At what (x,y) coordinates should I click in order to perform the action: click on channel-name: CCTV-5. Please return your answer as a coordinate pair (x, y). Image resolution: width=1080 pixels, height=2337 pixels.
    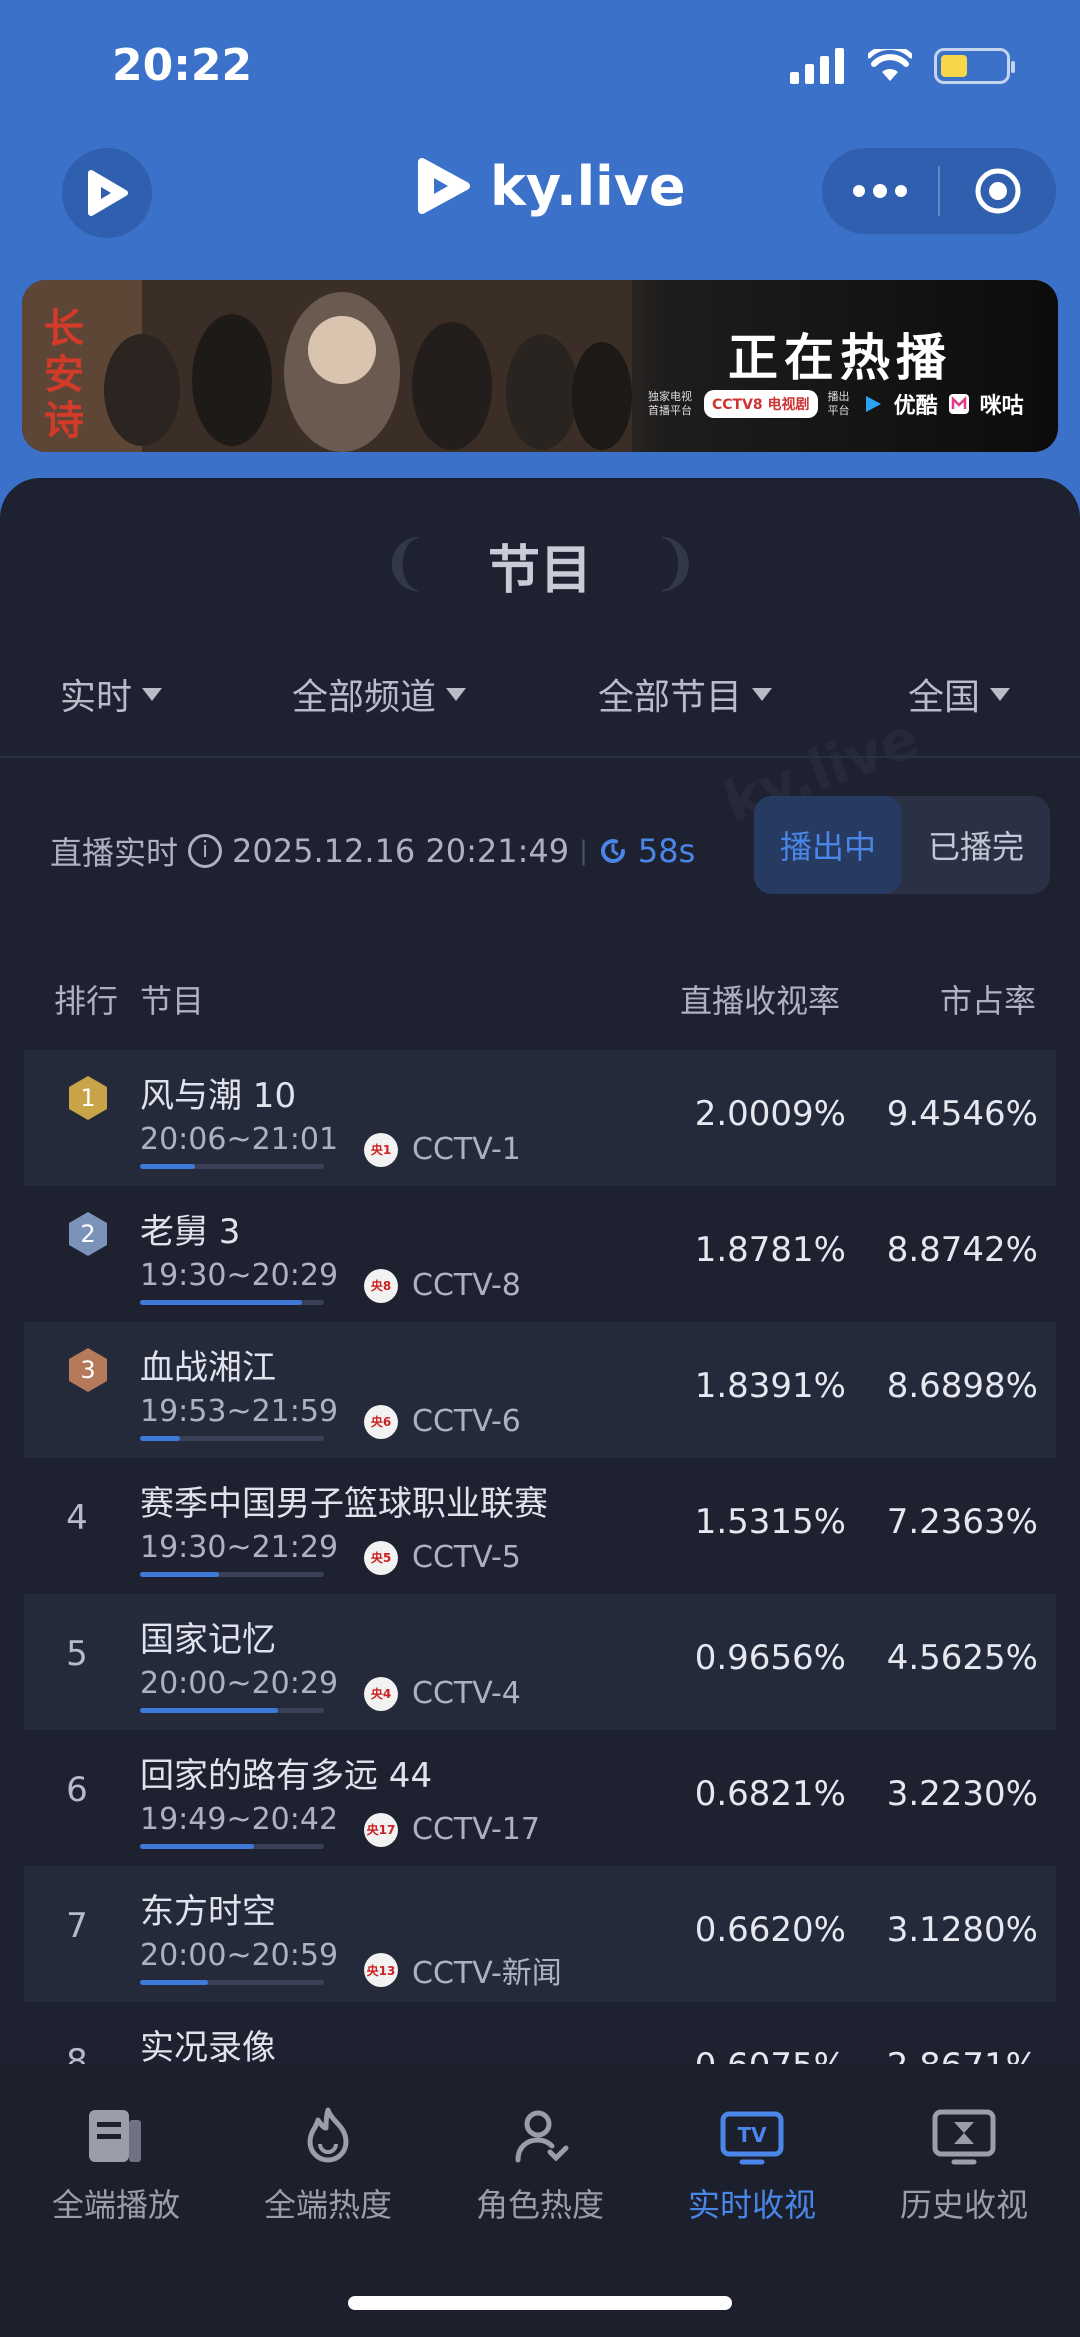
    Looking at the image, I should click on (466, 1557).